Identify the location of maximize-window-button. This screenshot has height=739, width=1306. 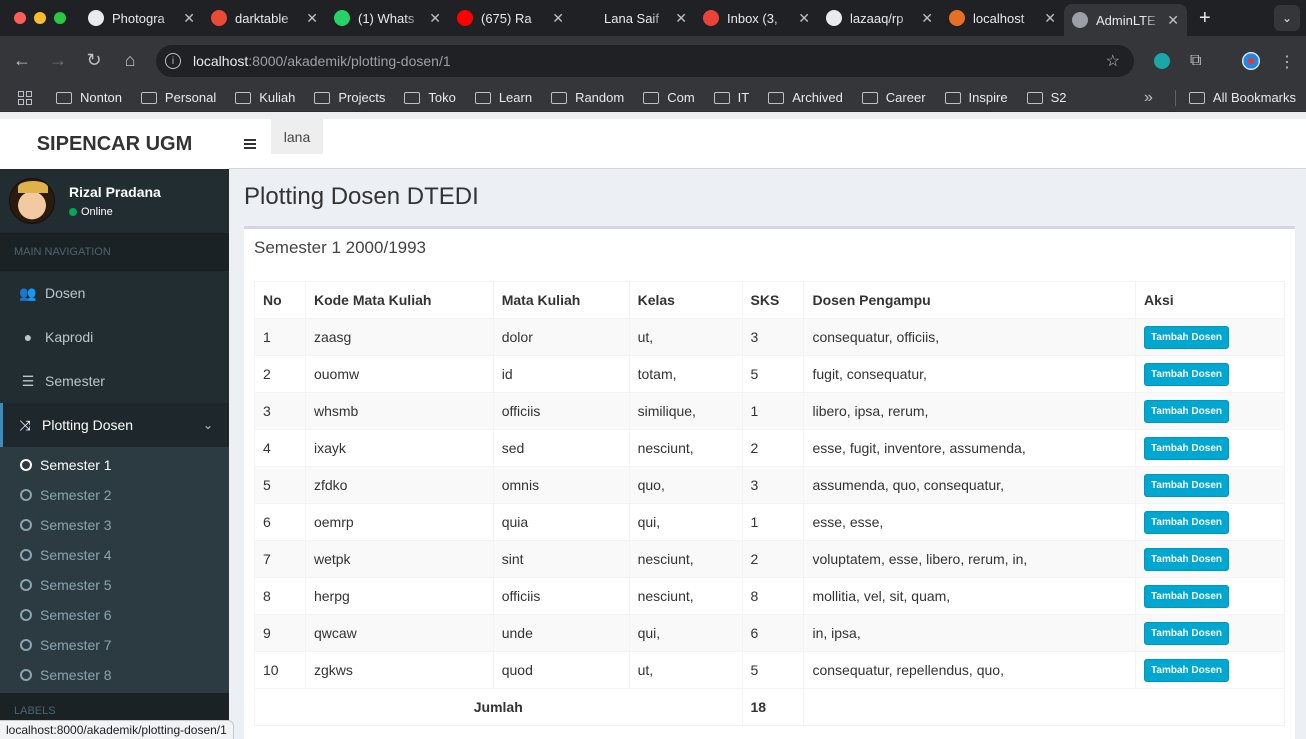
(60, 18).